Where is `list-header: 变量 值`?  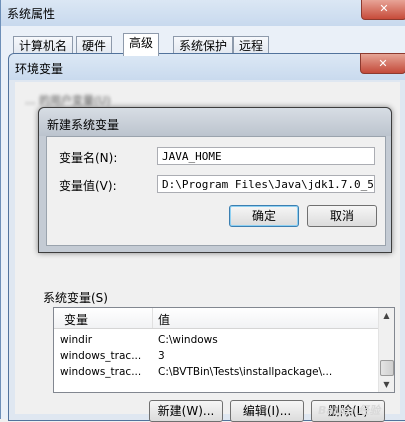
list-header: 变量 值 is located at coordinates (216, 318).